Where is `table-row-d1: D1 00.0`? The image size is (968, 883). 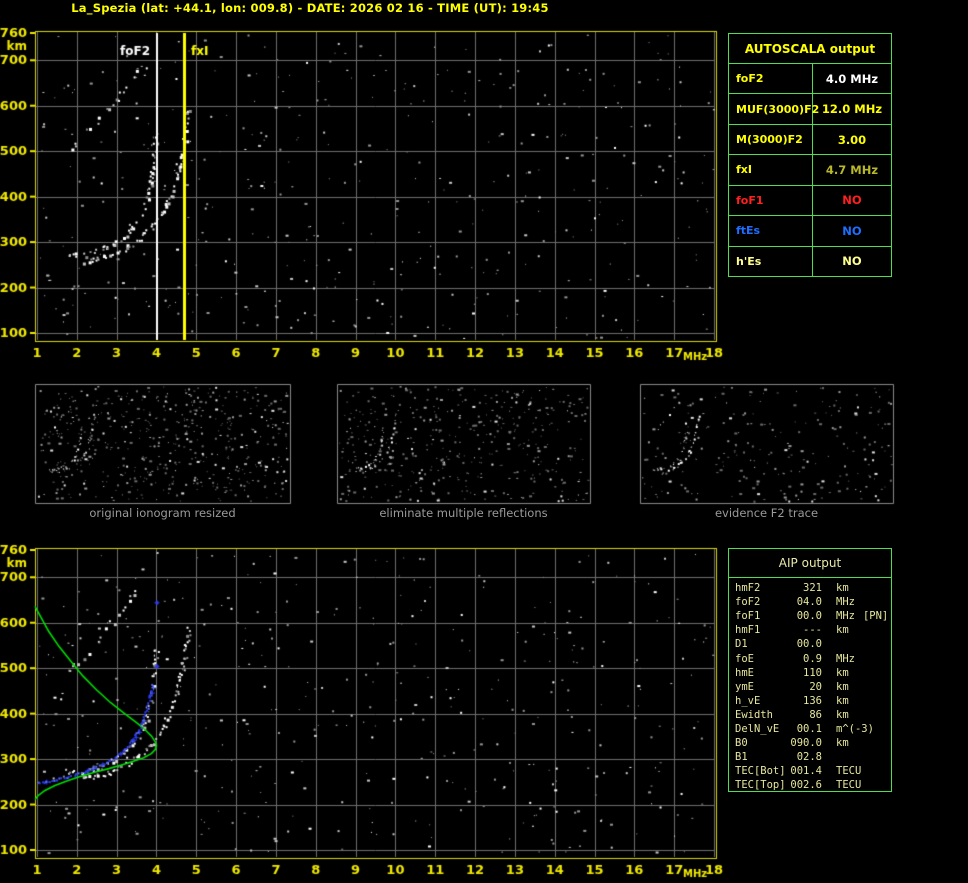
table-row-d1: D1 00.0 is located at coordinates (810, 644).